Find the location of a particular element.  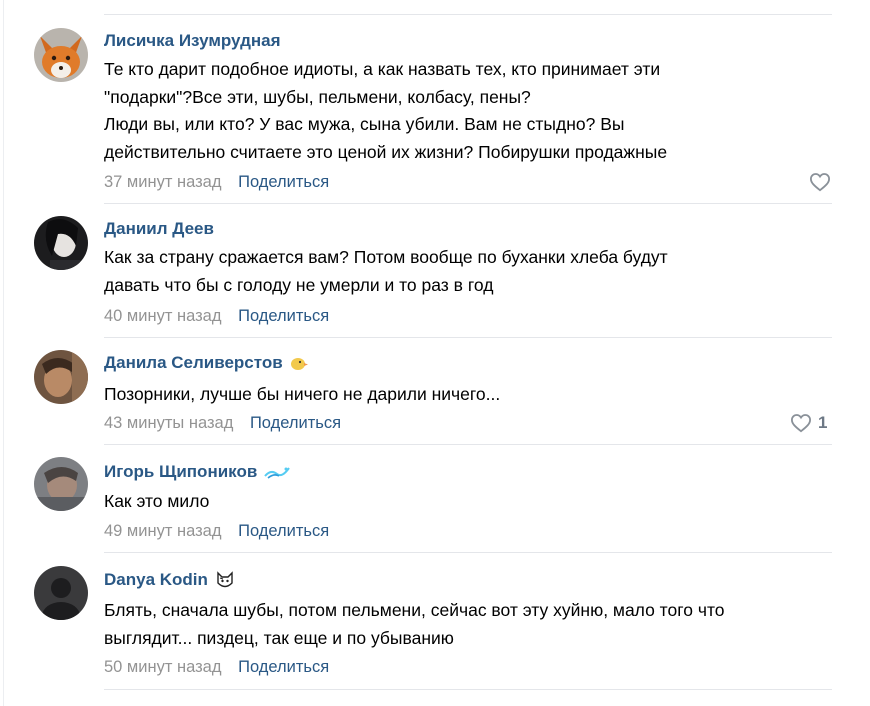

like-button: 1 is located at coordinates (808, 423).